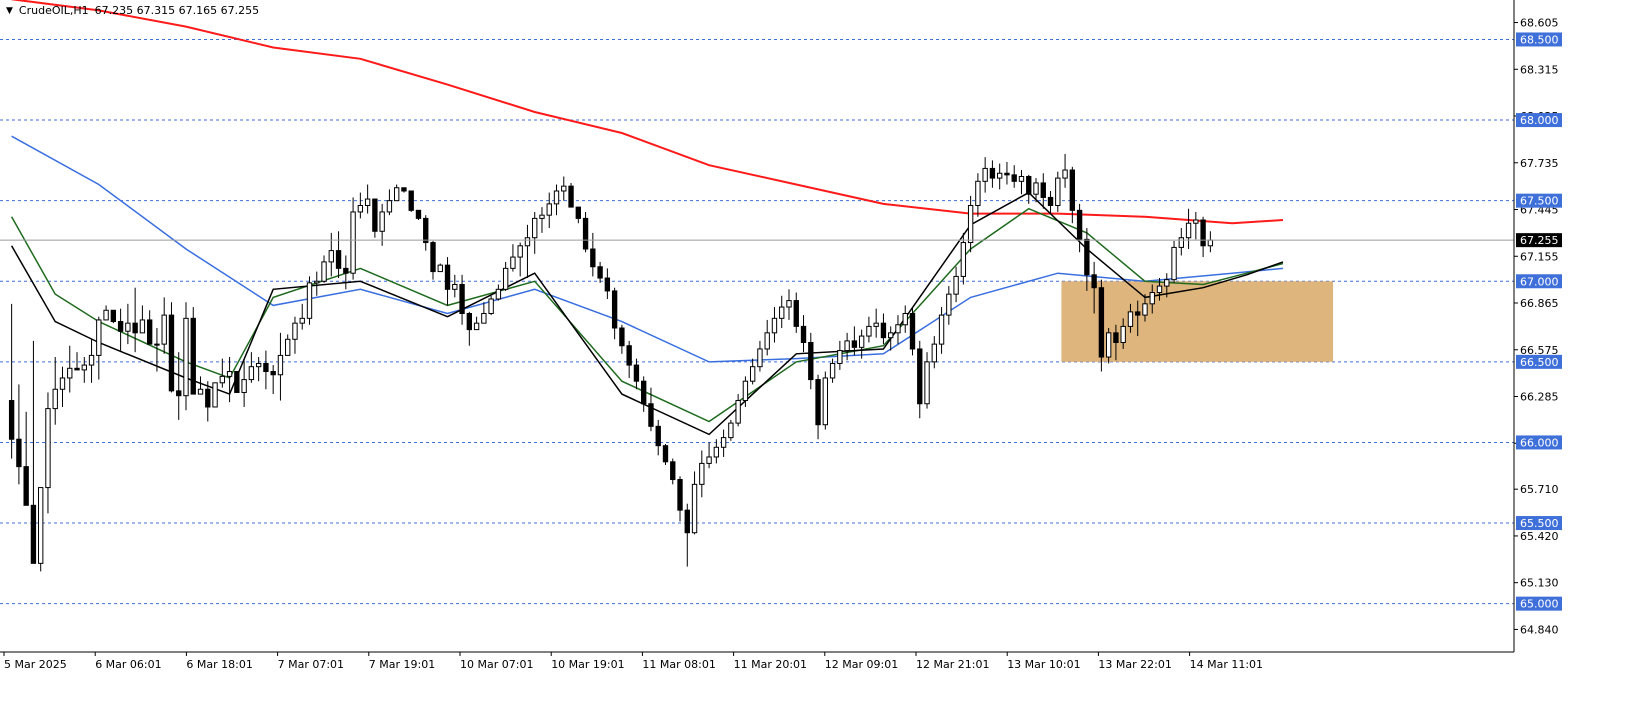 The width and height of the screenshot is (1651, 712). Describe the element at coordinates (9, 11) in the screenshot. I see `dropdown-triangle-icon: ▼` at that location.